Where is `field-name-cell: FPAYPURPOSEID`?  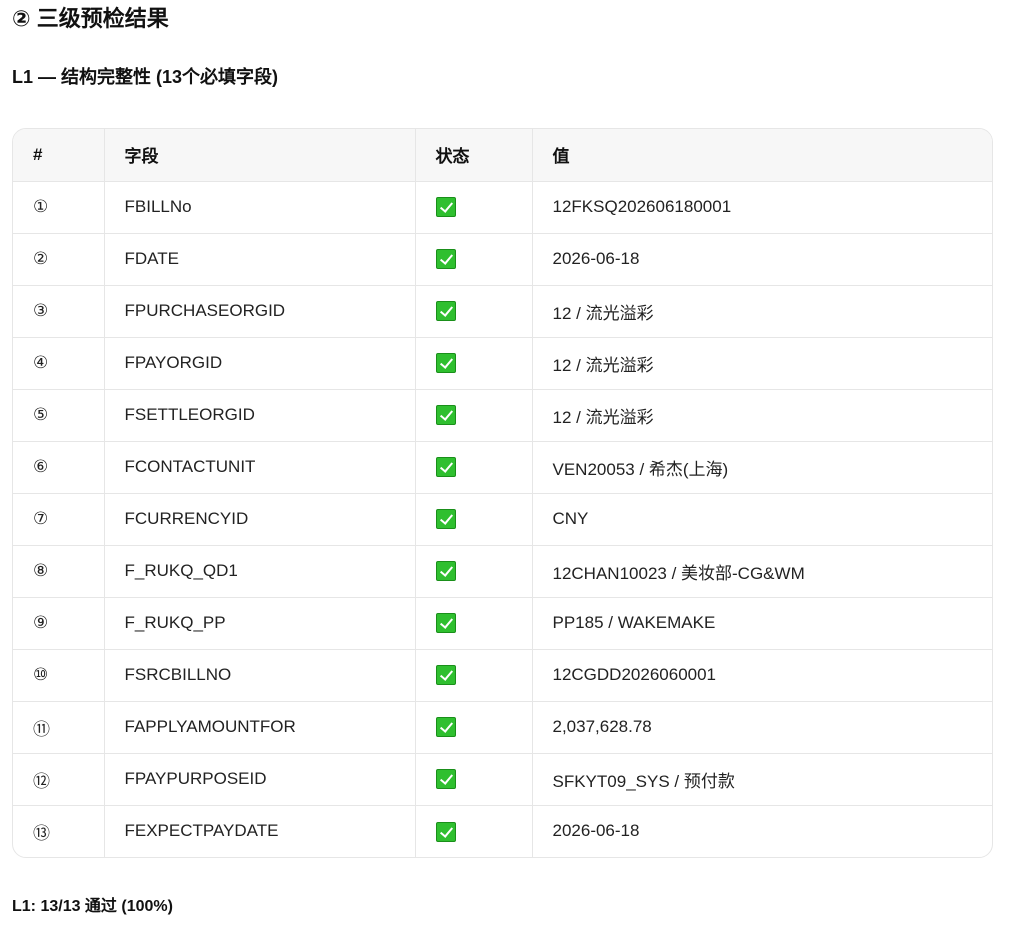
field-name-cell: FPAYPURPOSEID is located at coordinates (260, 779).